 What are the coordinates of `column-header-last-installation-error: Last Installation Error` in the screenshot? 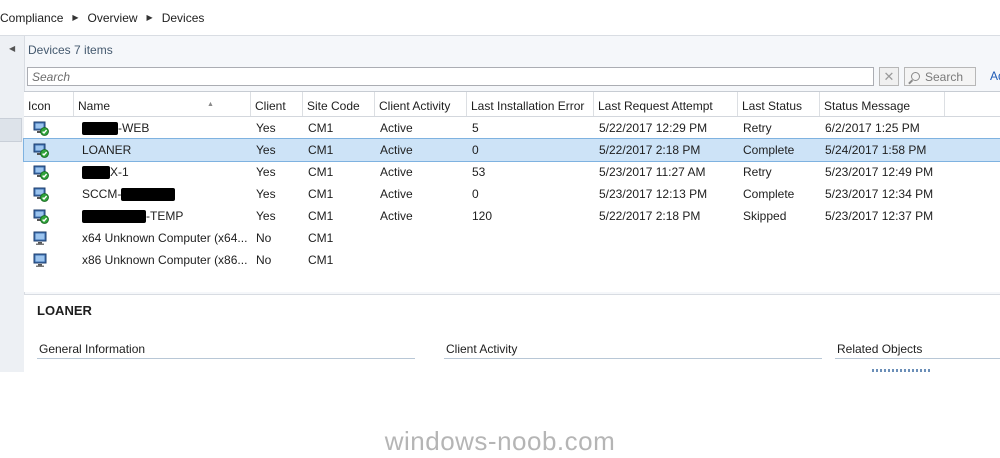 It's located at (530, 104).